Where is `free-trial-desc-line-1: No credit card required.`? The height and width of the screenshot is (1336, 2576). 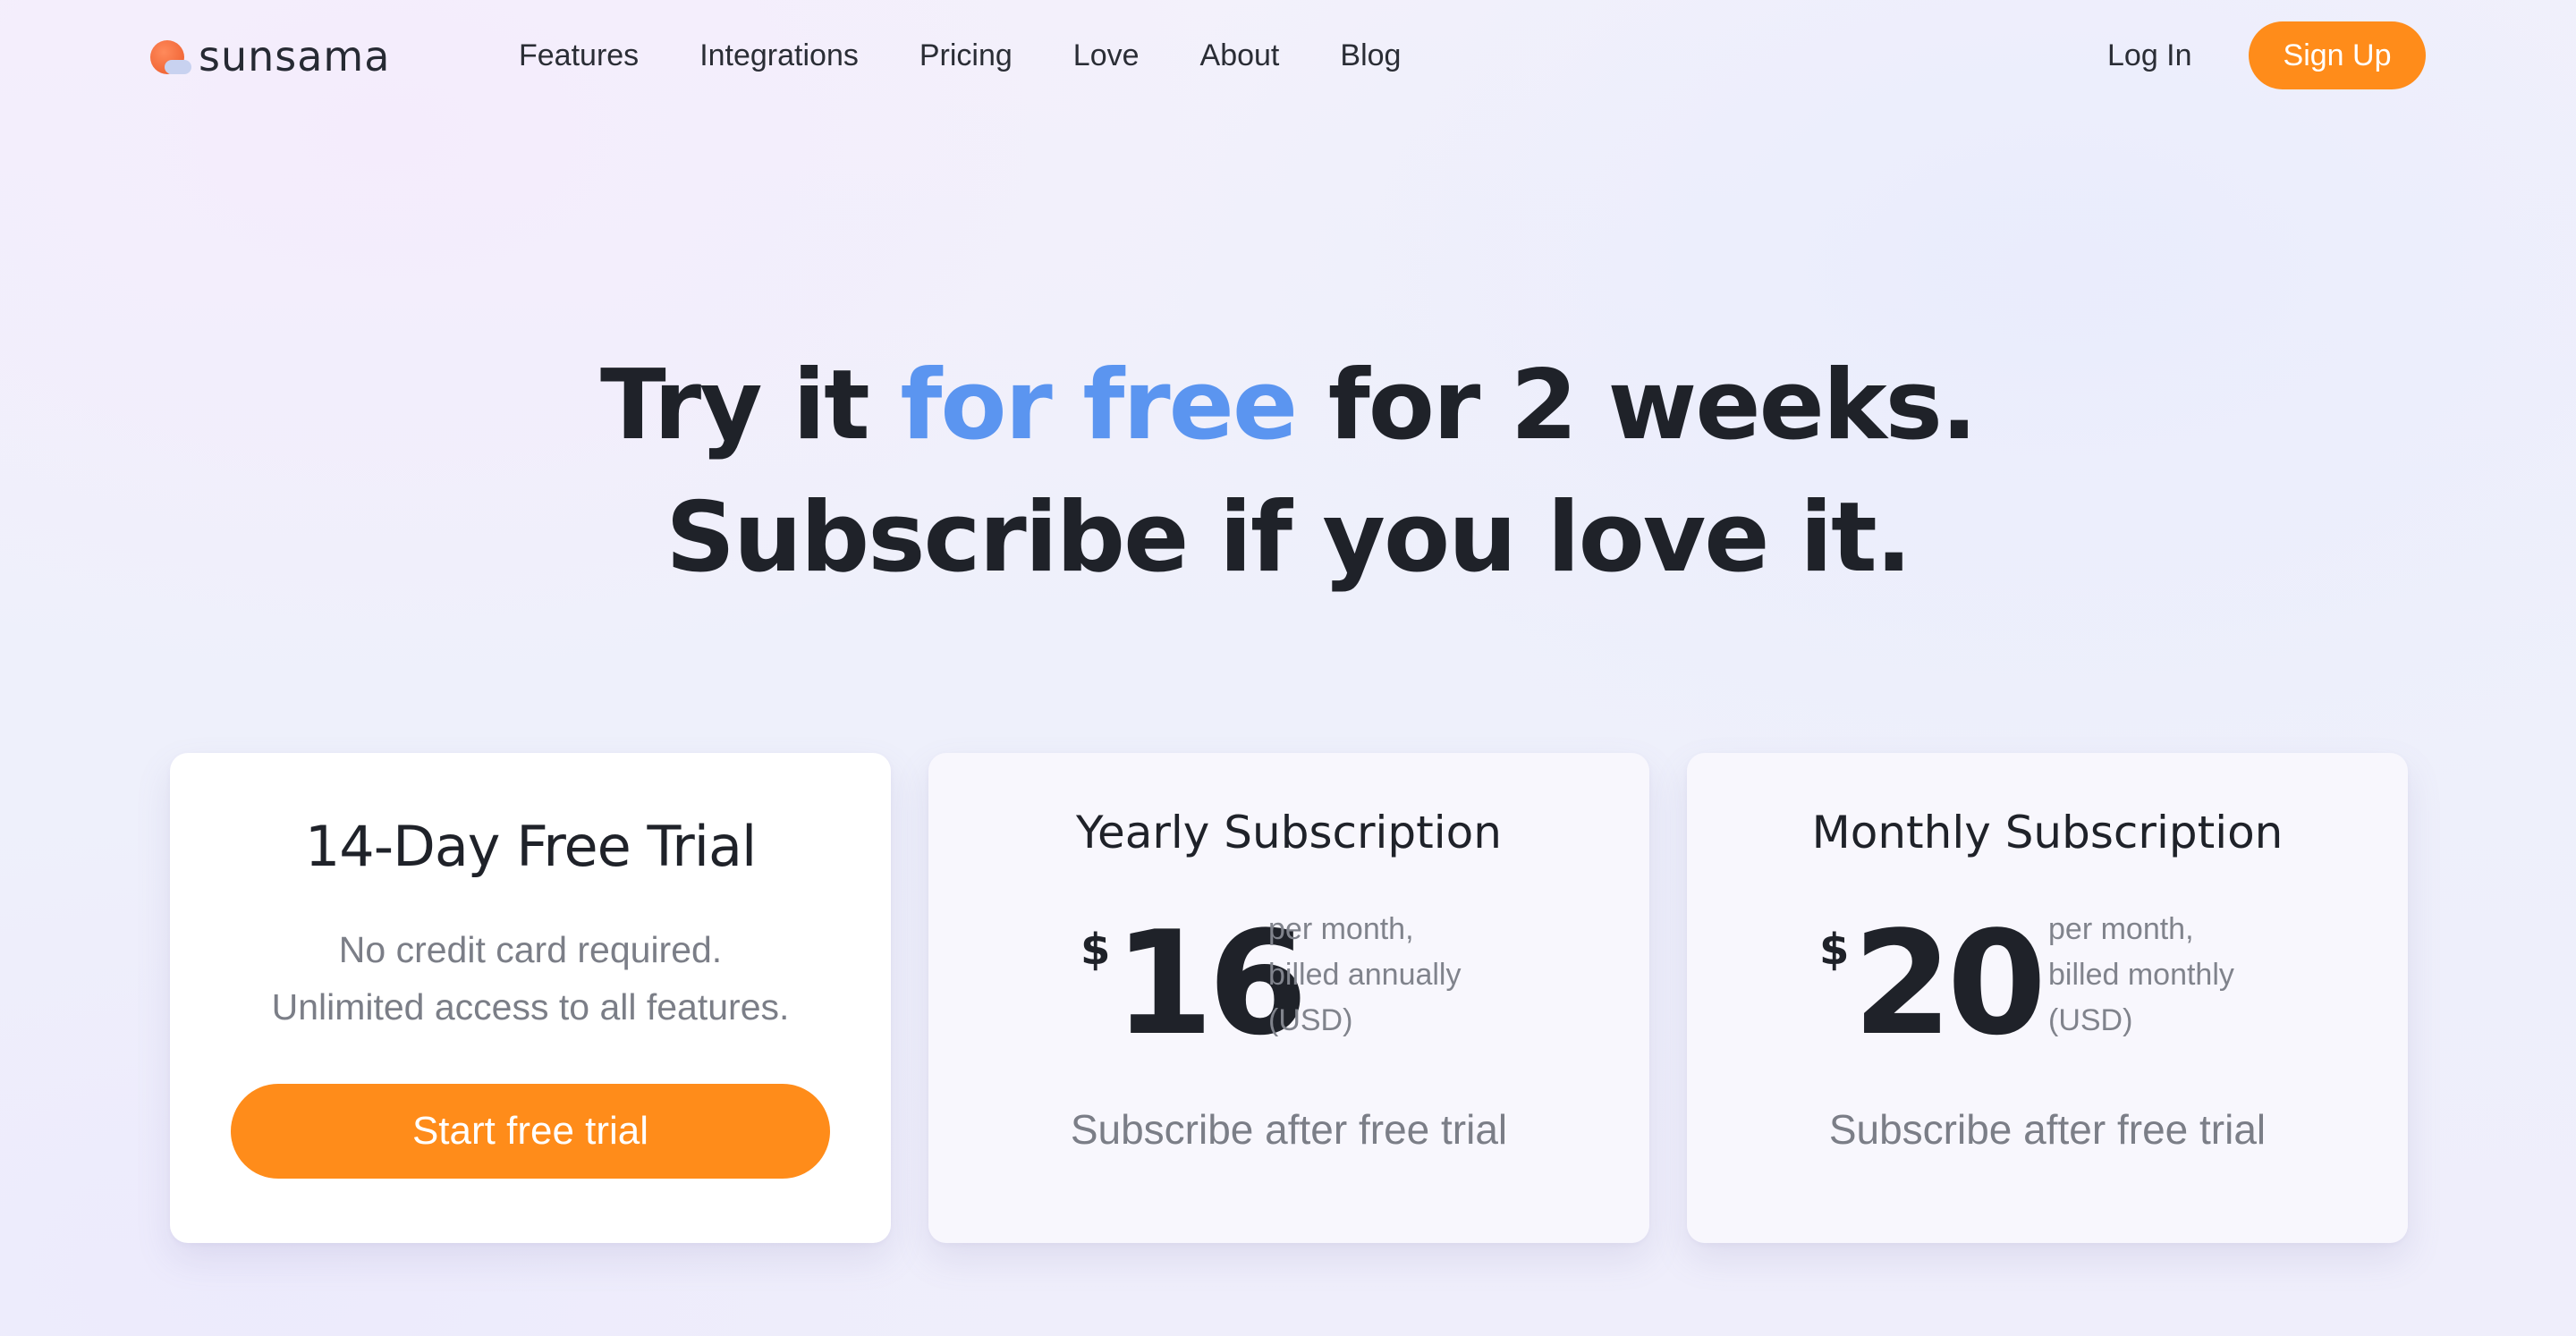
free-trial-desc-line-1: No credit card required. is located at coordinates (530, 949).